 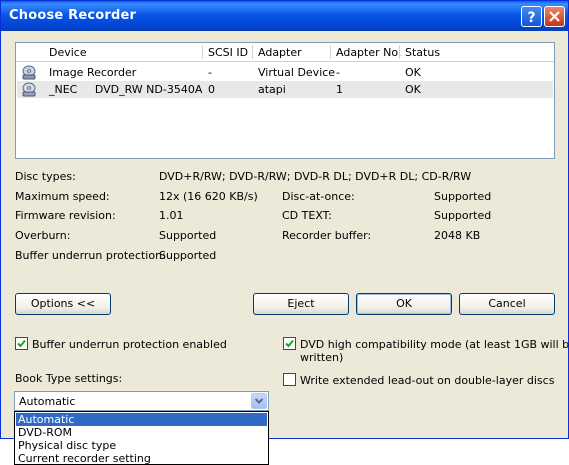 I want to click on buffer-underrun-label: Buffer underrun protection:, so click(x=90, y=255).